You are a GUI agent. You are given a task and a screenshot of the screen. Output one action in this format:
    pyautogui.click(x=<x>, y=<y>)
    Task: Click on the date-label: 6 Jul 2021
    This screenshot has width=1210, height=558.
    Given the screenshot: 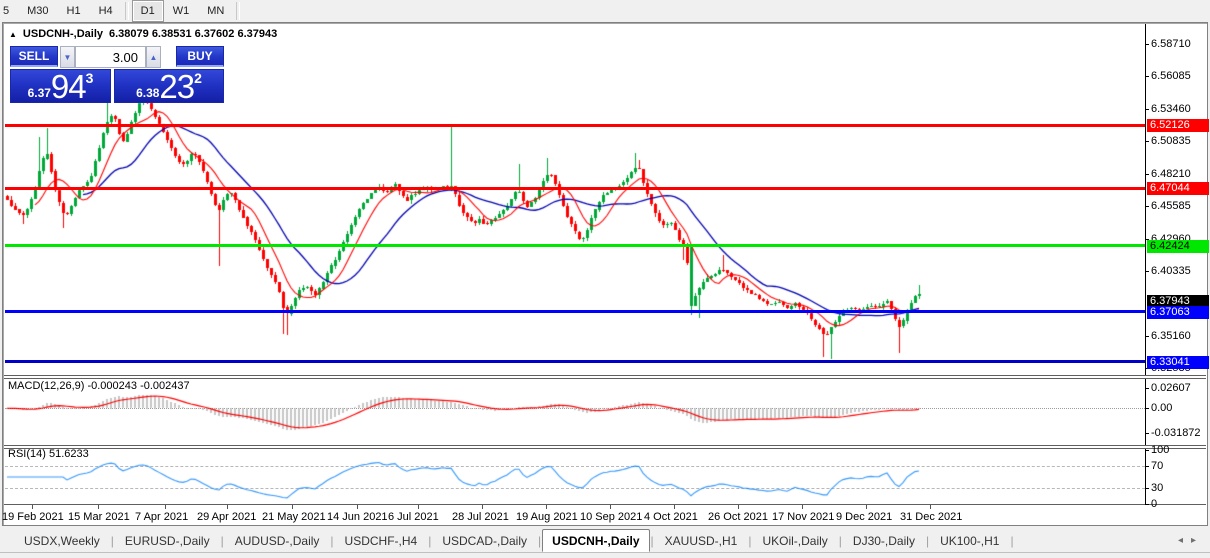 What is the action you would take?
    pyautogui.click(x=413, y=517)
    